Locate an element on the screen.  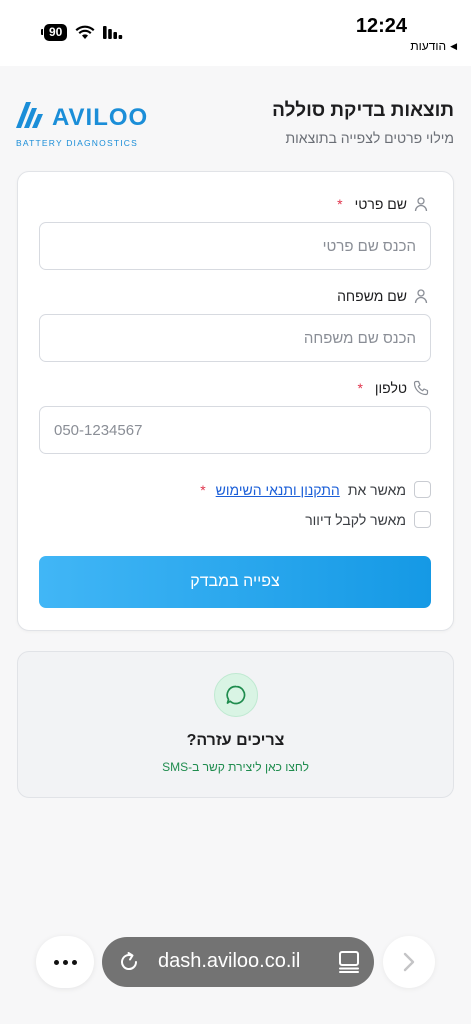
first-name-input is located at coordinates (235, 246).